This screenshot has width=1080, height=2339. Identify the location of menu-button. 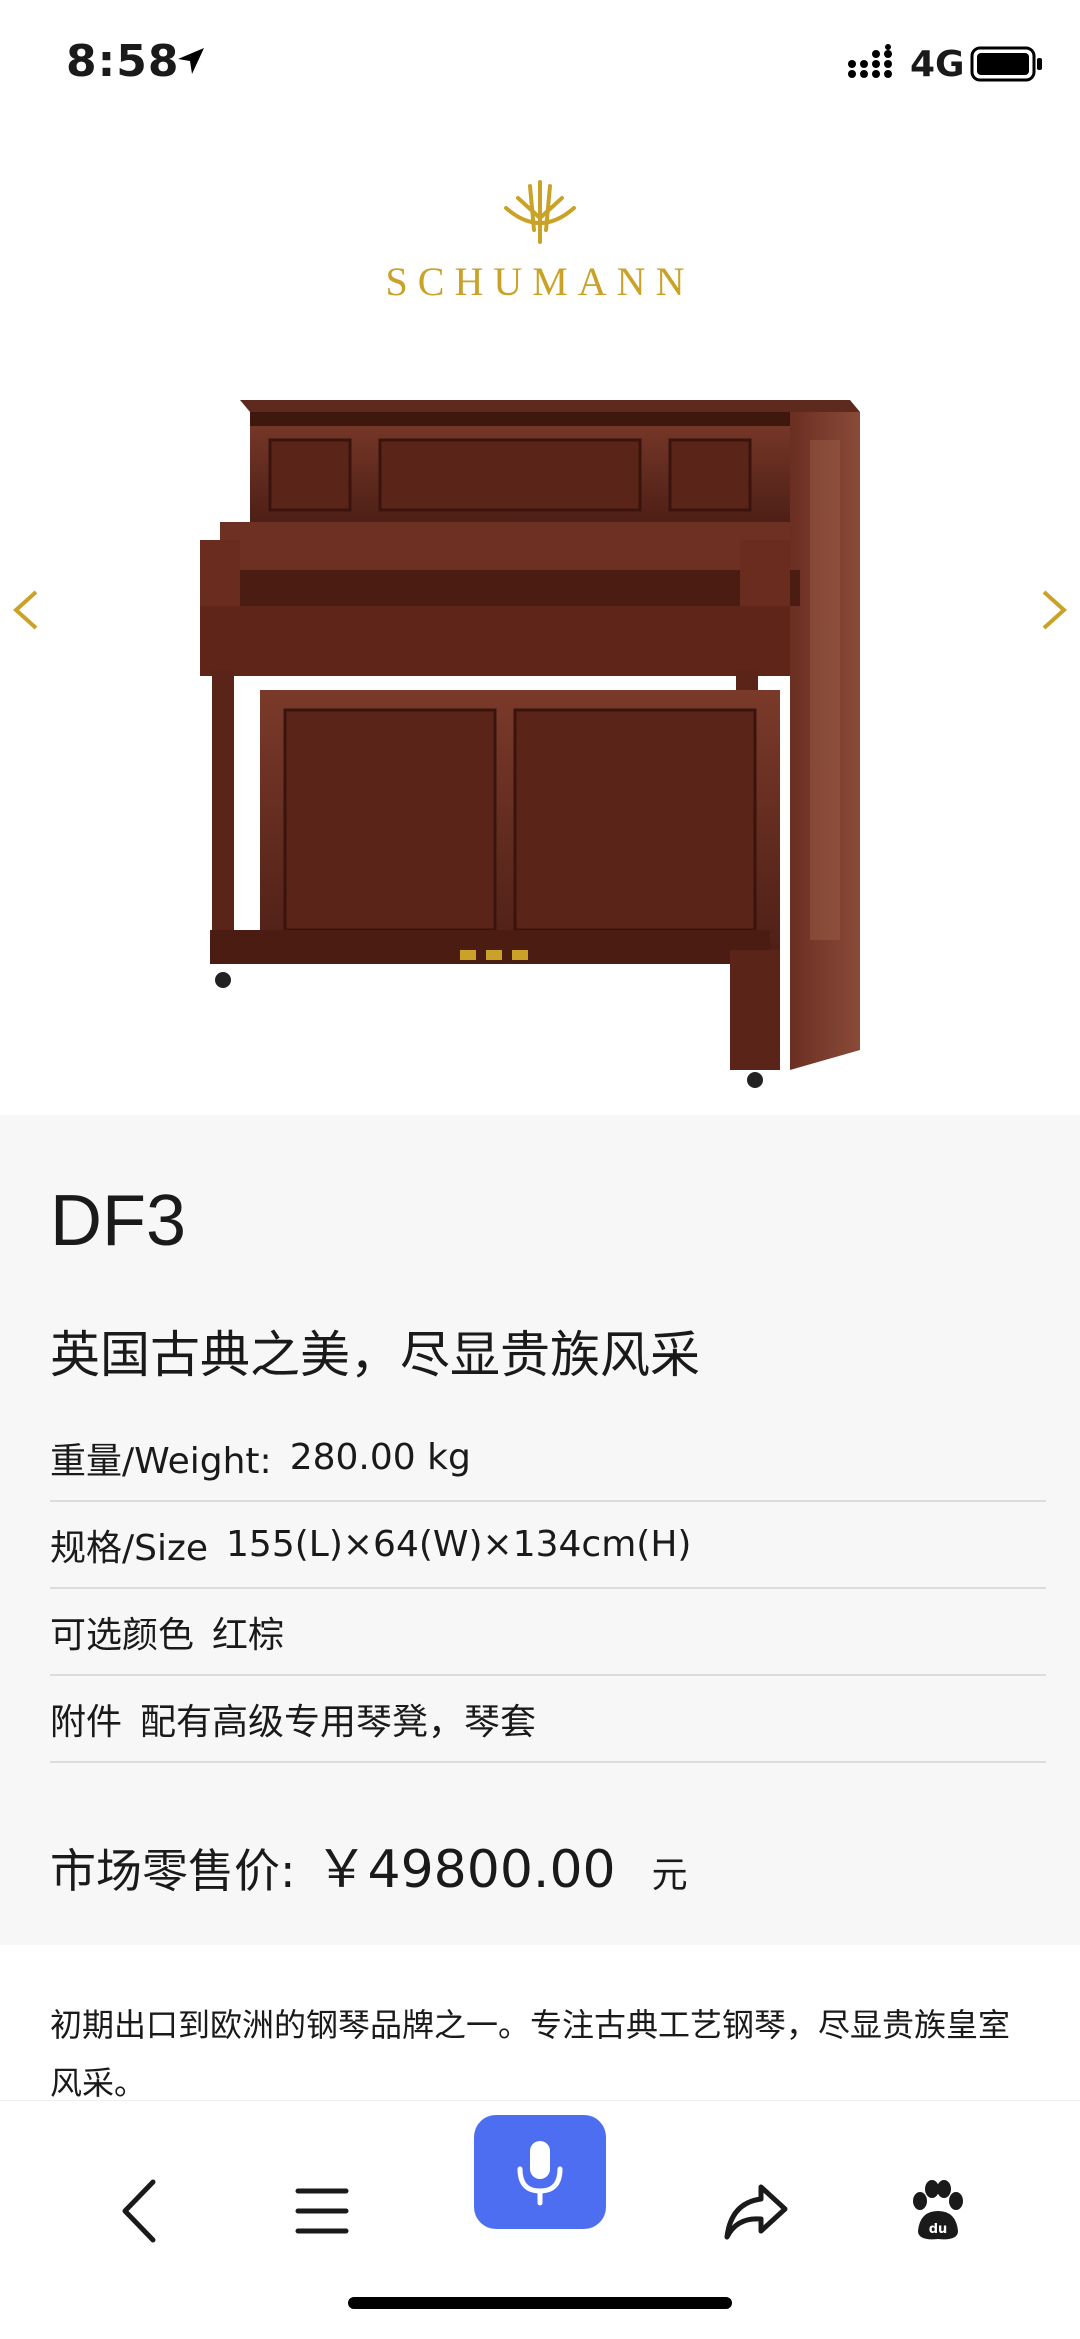
(322, 2211).